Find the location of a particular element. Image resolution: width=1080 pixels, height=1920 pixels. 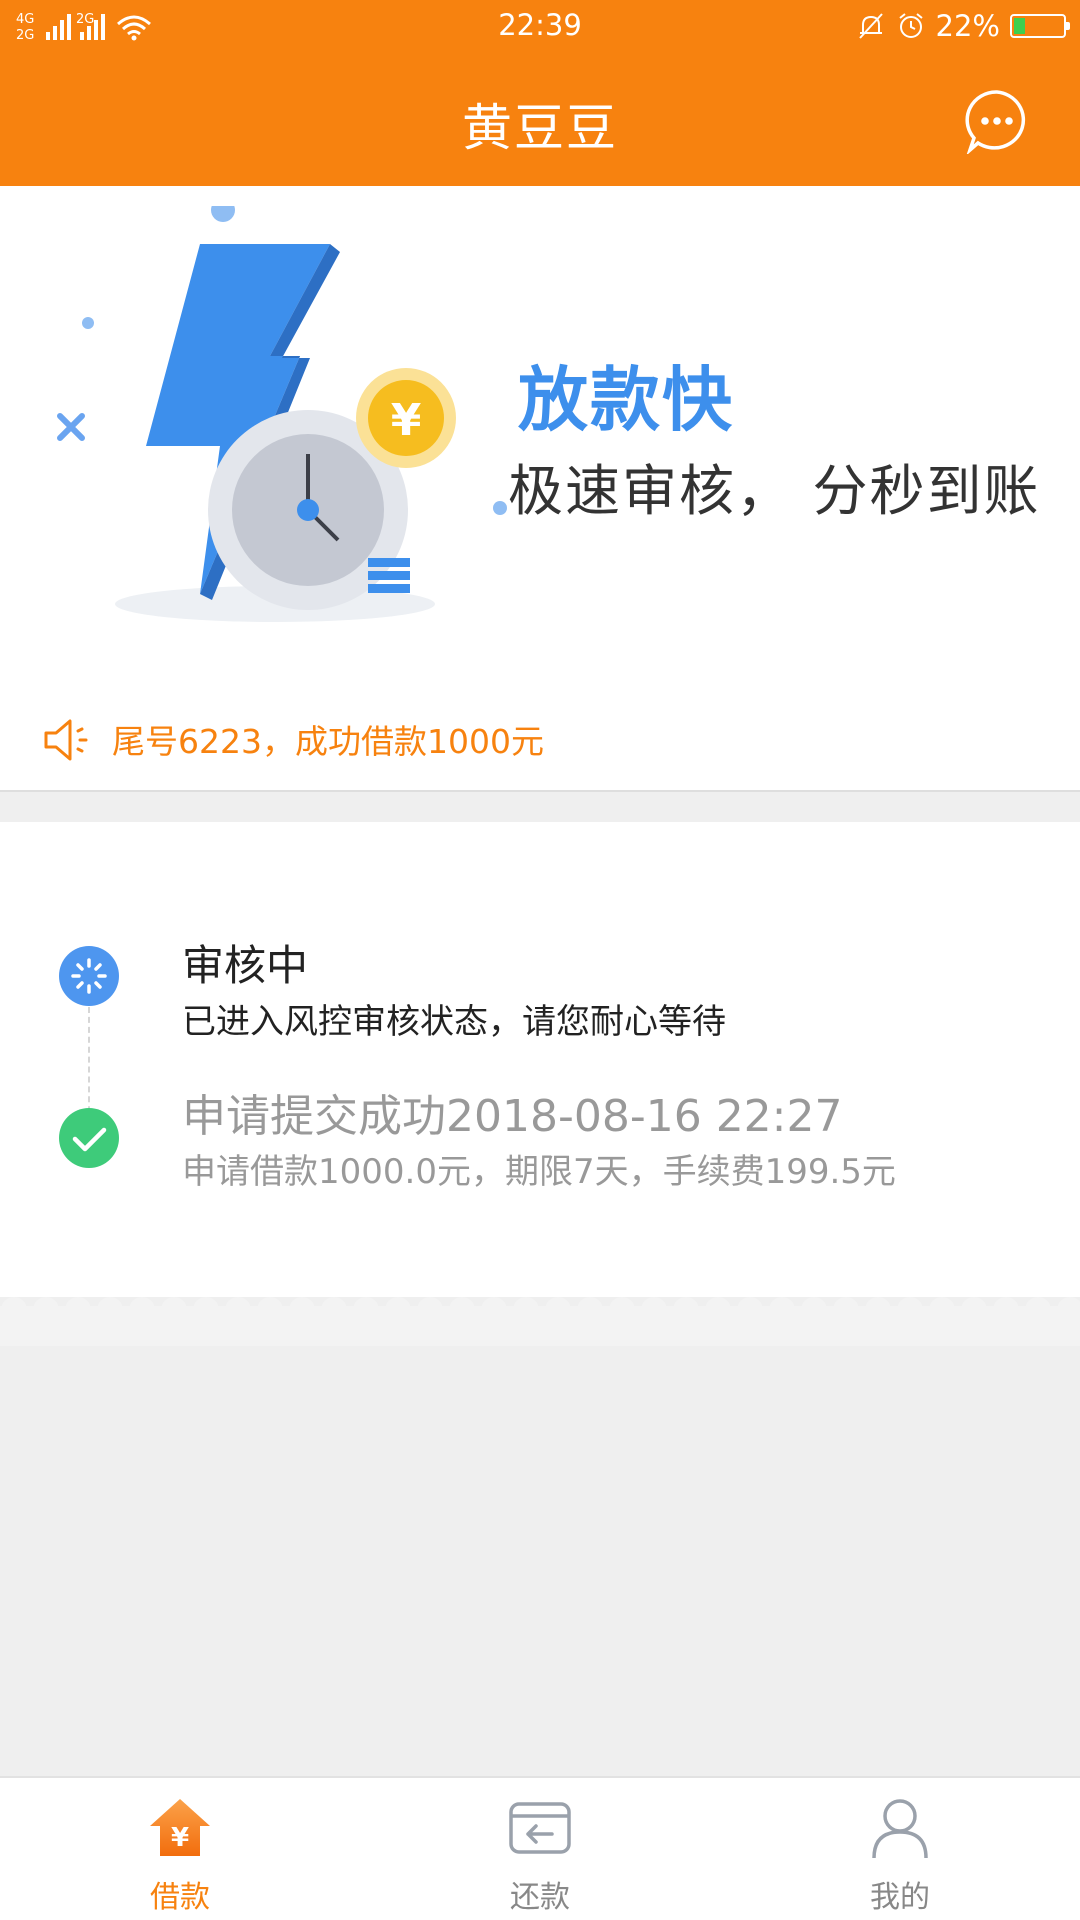

tab-repay: 还款 is located at coordinates (540, 1849).